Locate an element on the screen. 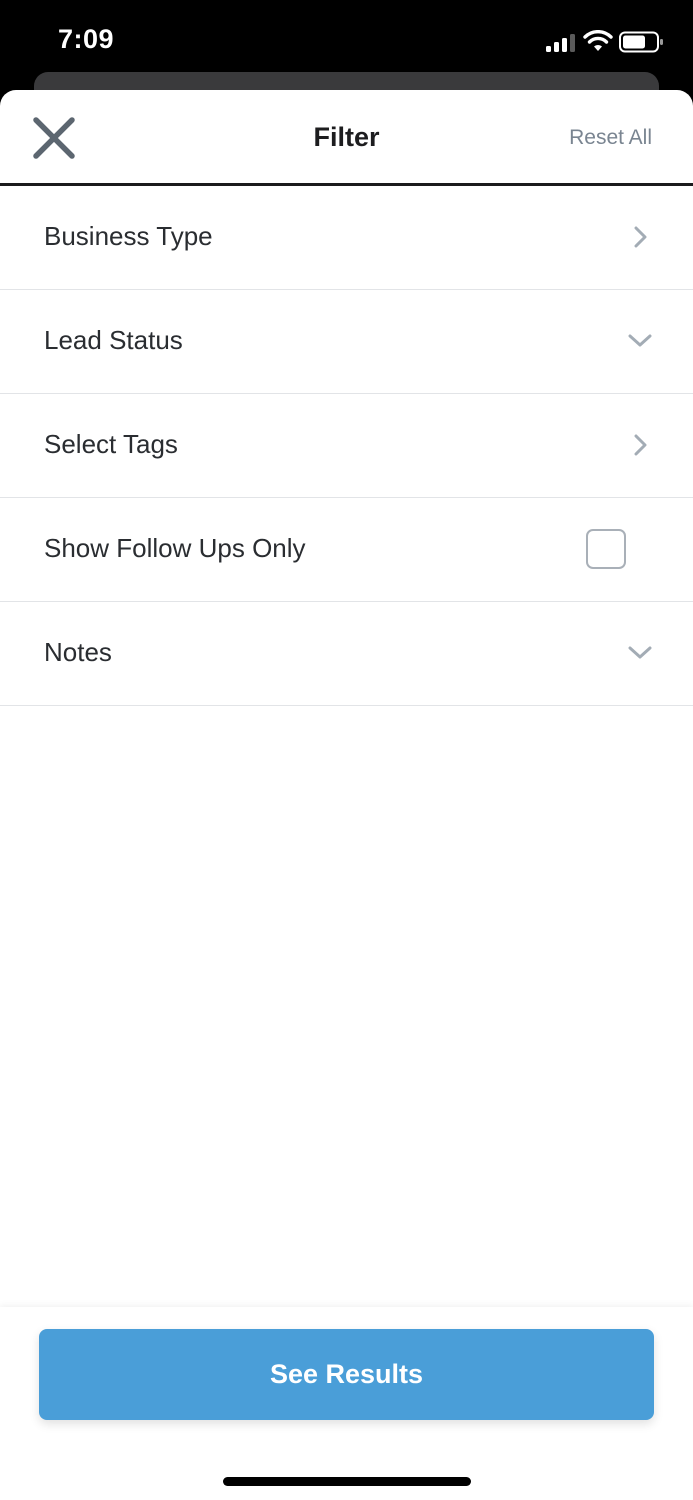  see-results-button: See Results is located at coordinates (346, 1374).